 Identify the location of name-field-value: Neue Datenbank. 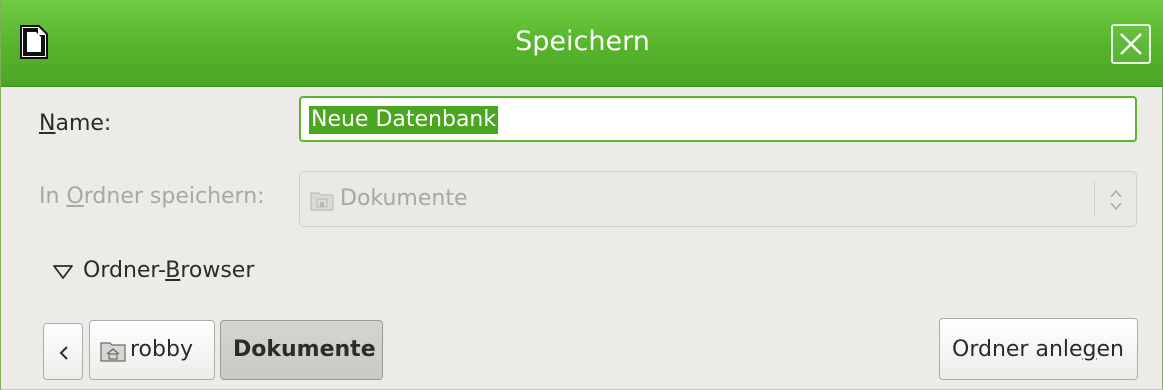
(404, 120).